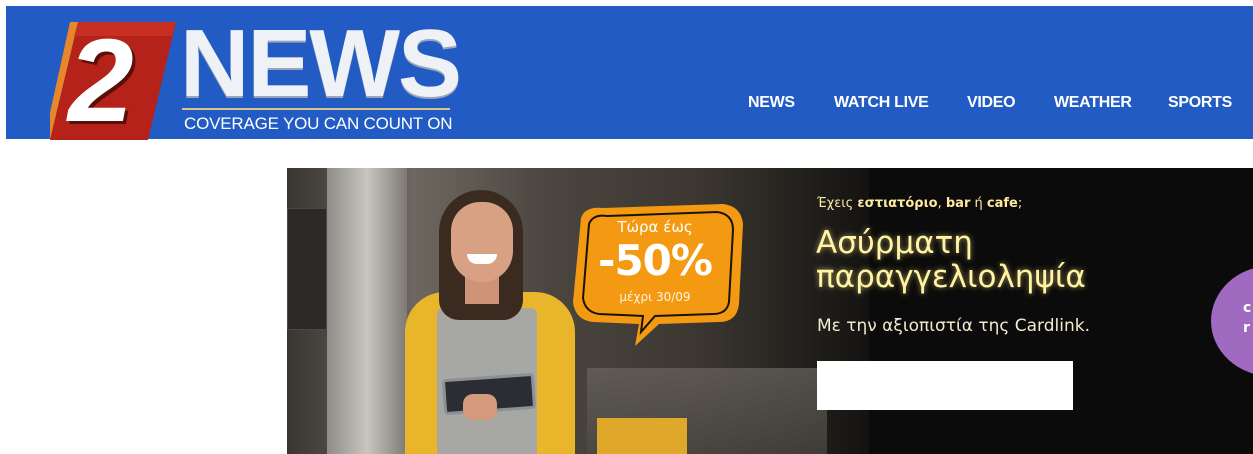 This screenshot has height=454, width=1253. I want to click on nav-item-news: NEWS, so click(771, 103).